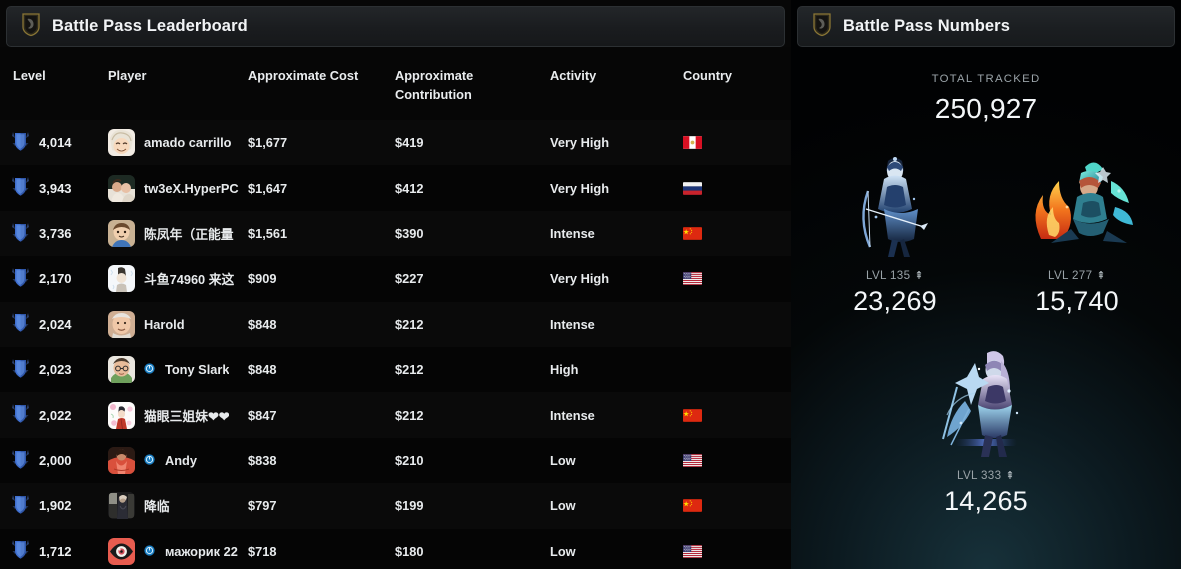 The height and width of the screenshot is (569, 1181). I want to click on cell-contribution: $419, so click(409, 143).